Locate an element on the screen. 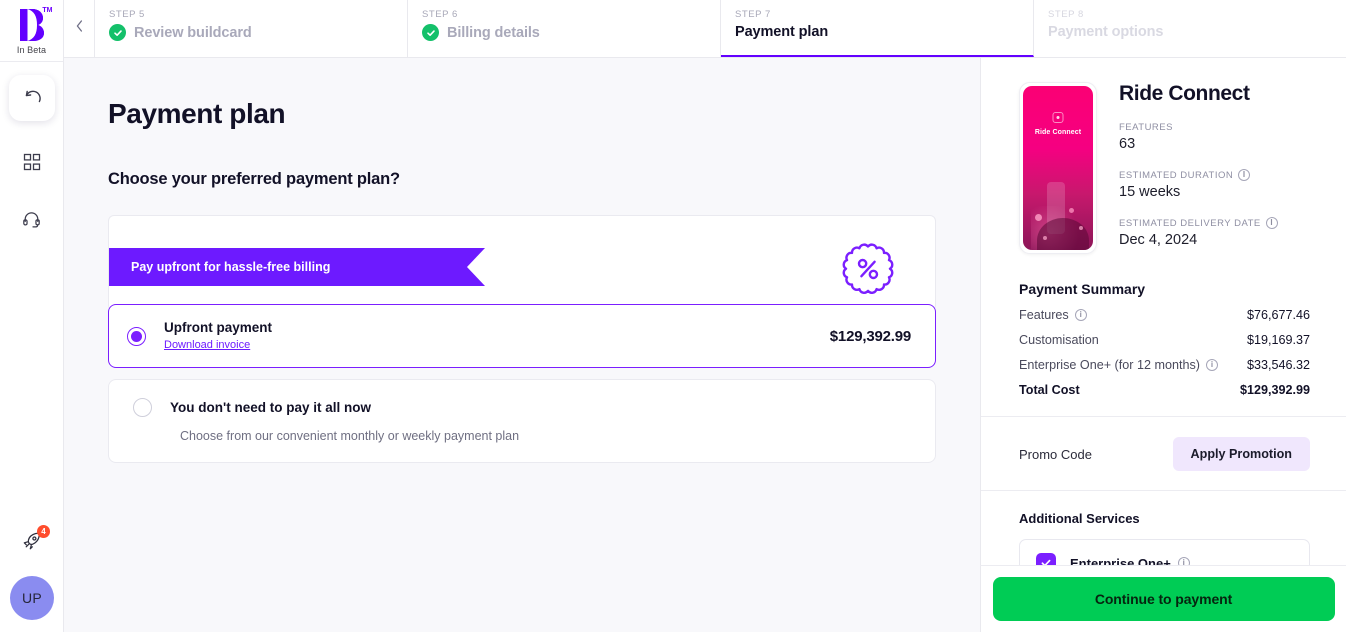  upfront-ribbon-label: Pay upfront for hassle-free billing is located at coordinates (288, 267).